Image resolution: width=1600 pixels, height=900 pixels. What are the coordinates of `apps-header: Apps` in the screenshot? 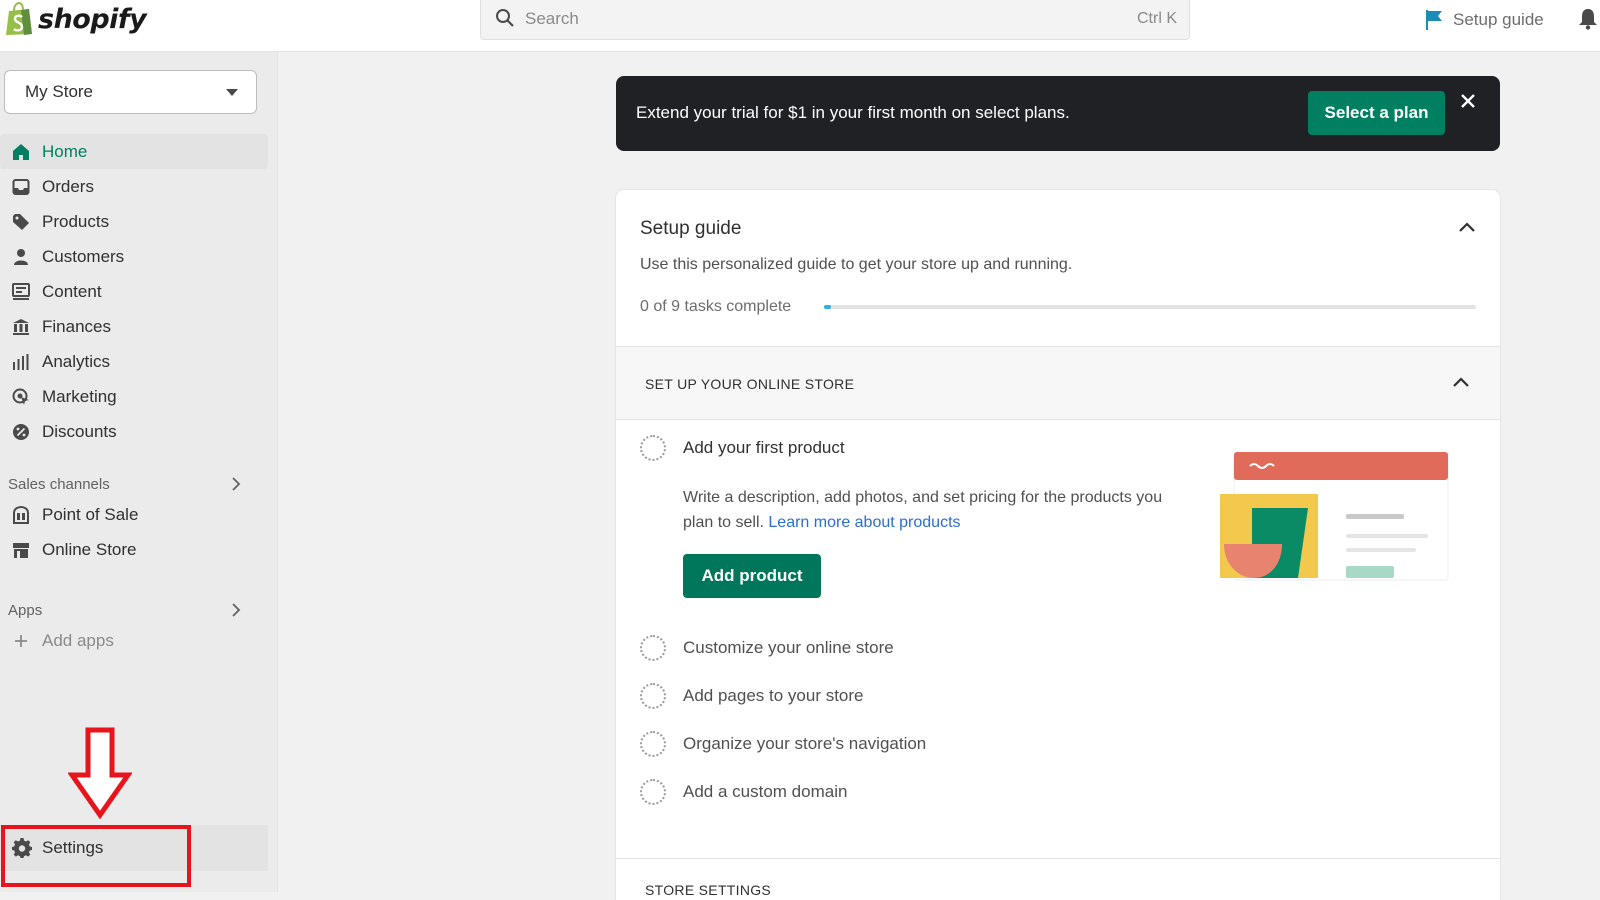 It's located at (134, 610).